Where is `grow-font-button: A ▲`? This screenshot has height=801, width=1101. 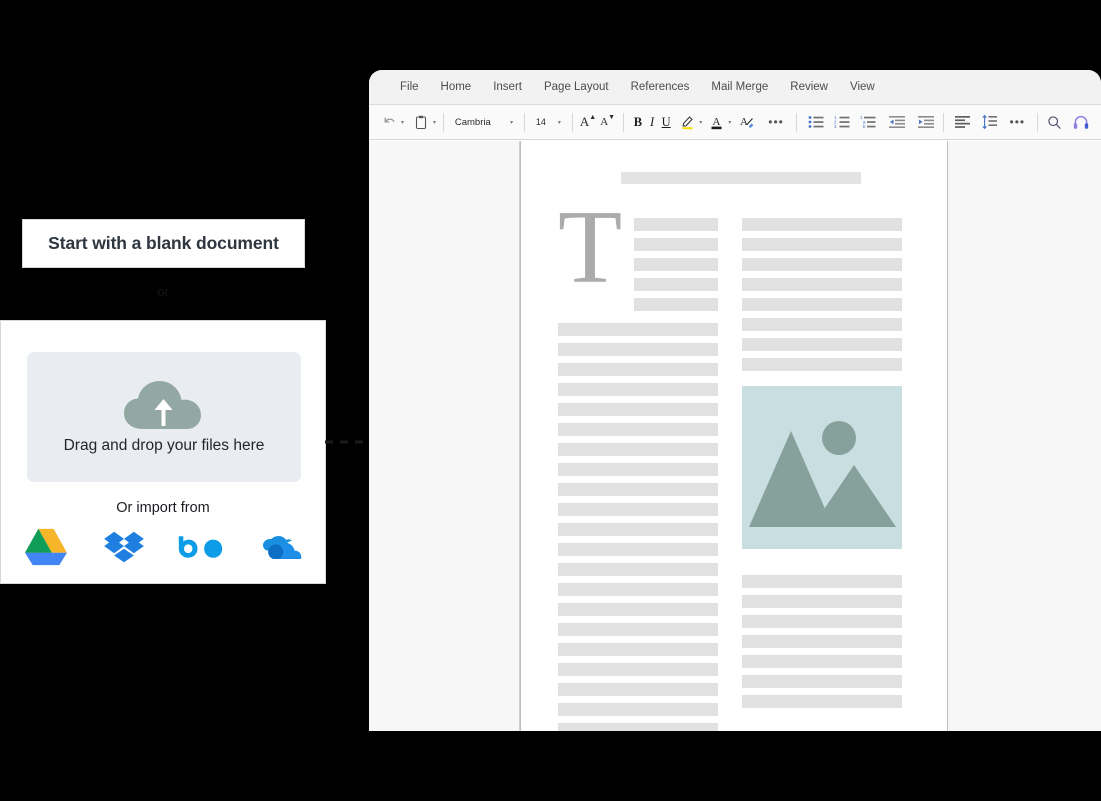 grow-font-button: A ▲ is located at coordinates (588, 122).